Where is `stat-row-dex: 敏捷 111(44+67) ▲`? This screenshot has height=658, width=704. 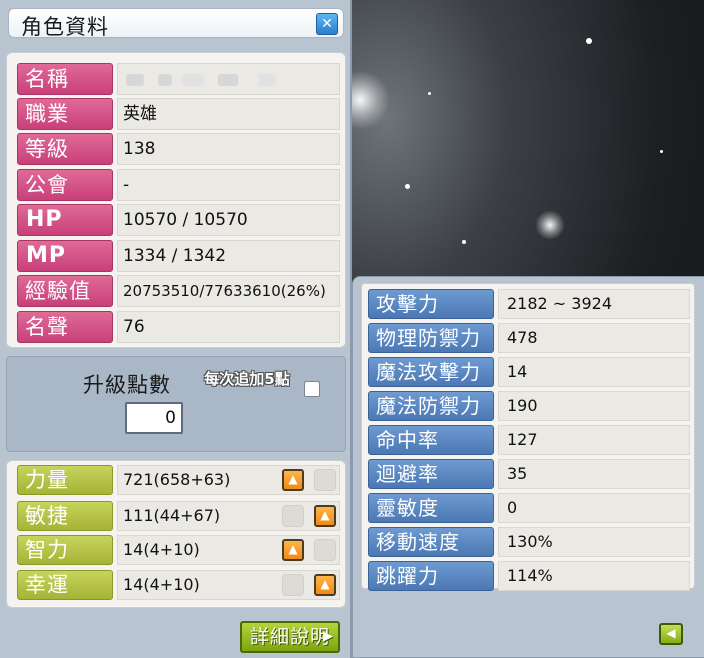
stat-row-dex: 敏捷 111(44+67) ▲ is located at coordinates (178, 516).